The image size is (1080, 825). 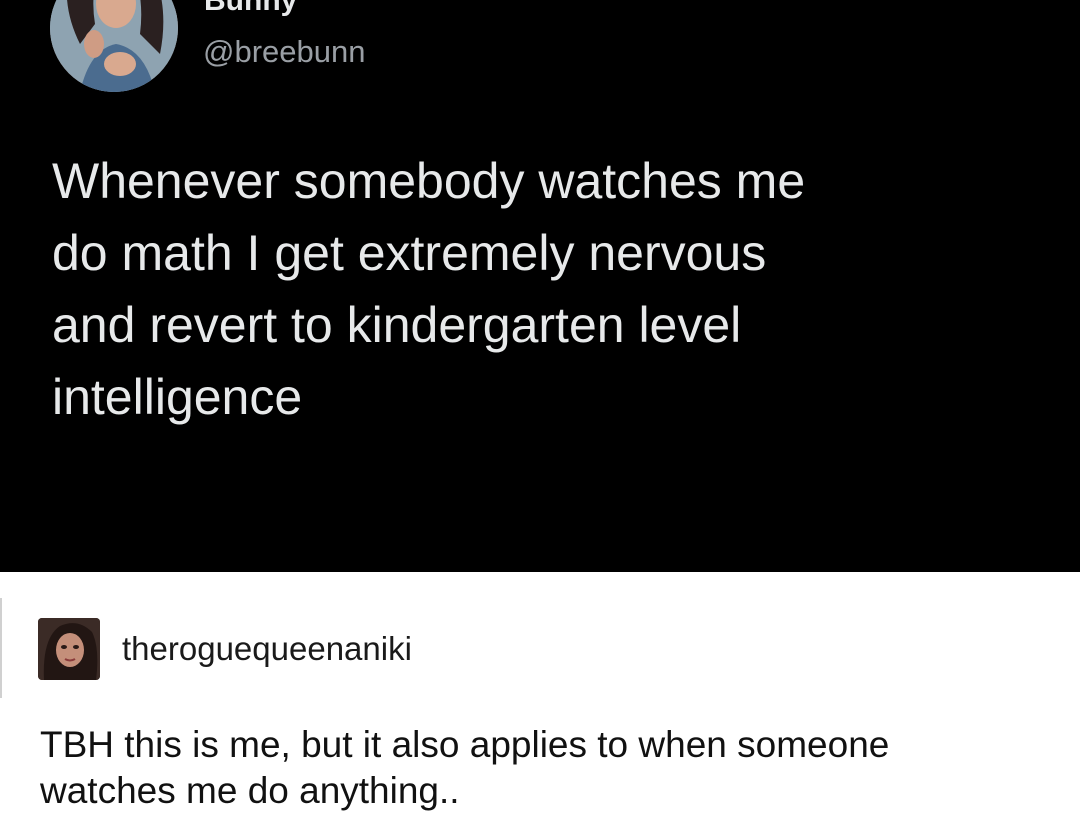 I want to click on reply-border, so click(x=1, y=648).